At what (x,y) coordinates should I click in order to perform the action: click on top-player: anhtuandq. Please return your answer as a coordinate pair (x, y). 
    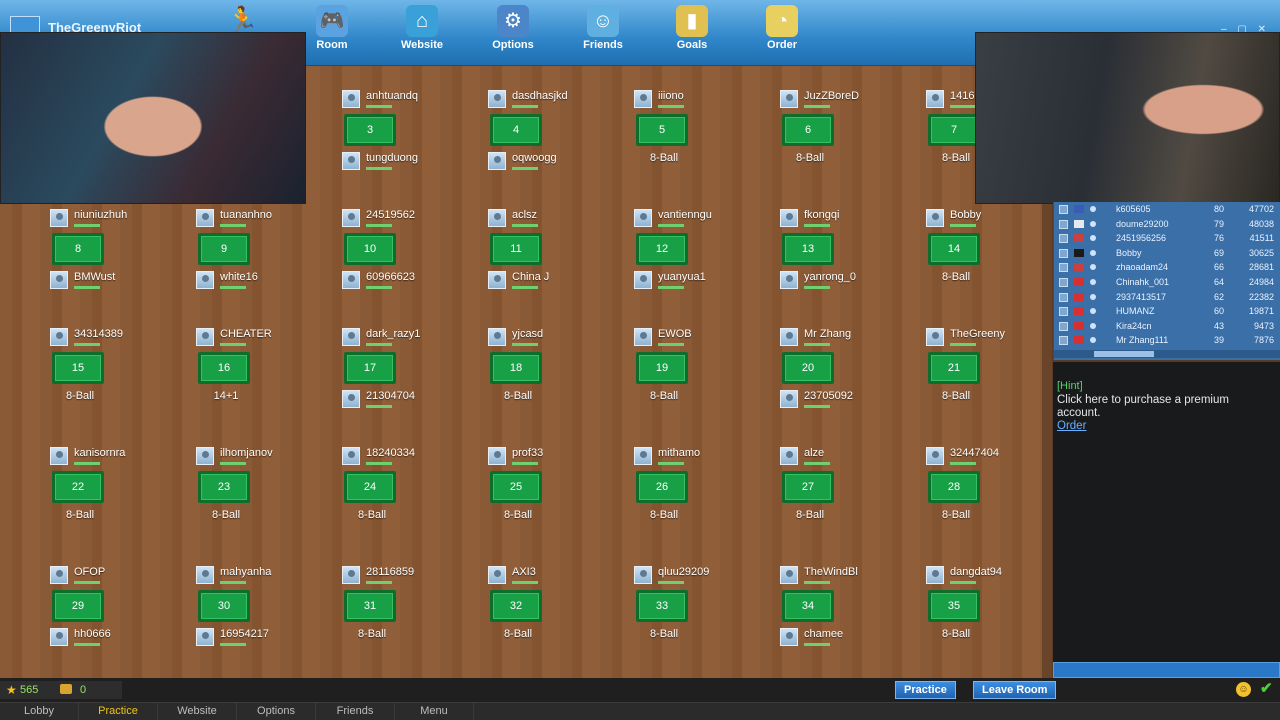
    Looking at the image, I should click on (412, 101).